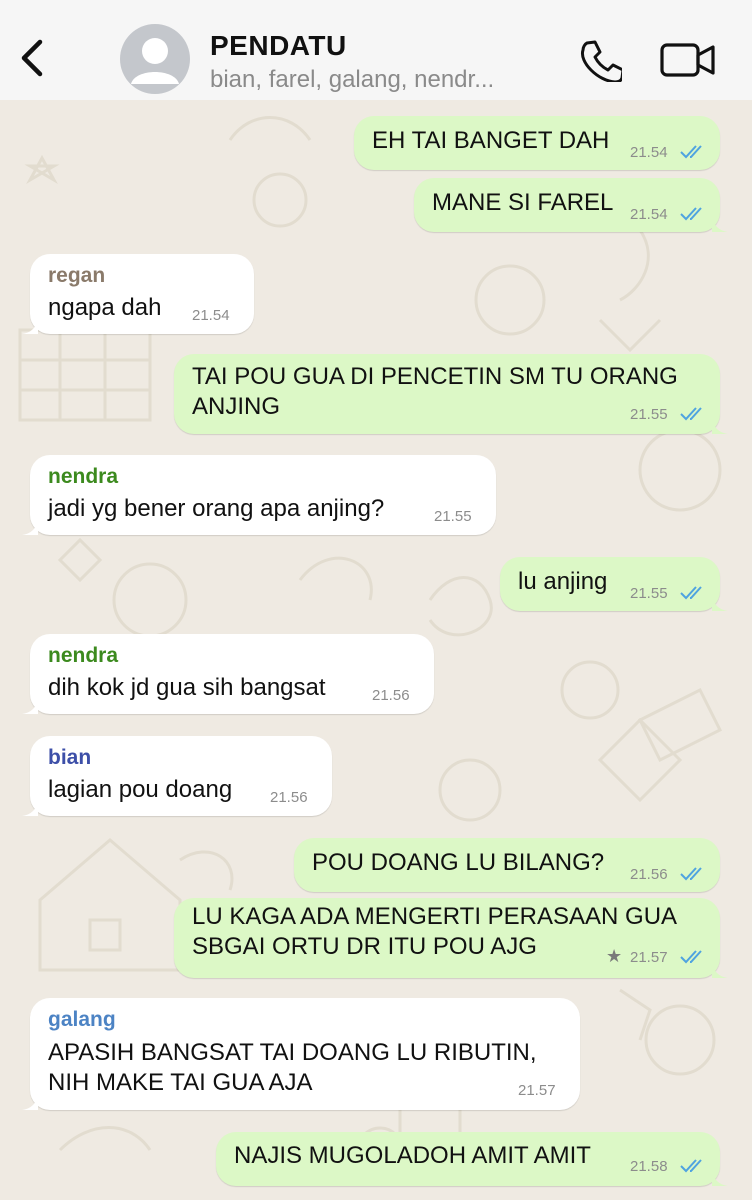 Image resolution: width=752 pixels, height=1200 pixels. Describe the element at coordinates (180, 1082) in the screenshot. I see `message-text: NIH MAKE TAI GUA AJA` at that location.